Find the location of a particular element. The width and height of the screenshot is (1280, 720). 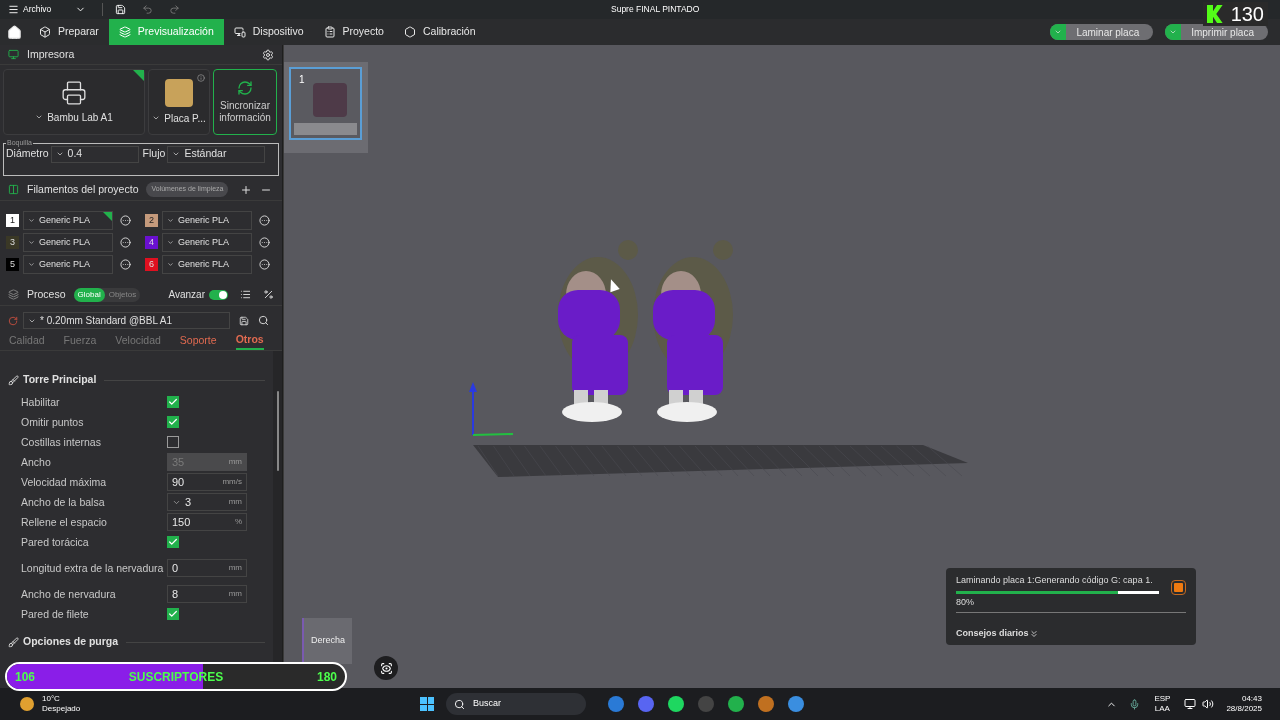

axis-drawing is located at coordinates (491, 409).